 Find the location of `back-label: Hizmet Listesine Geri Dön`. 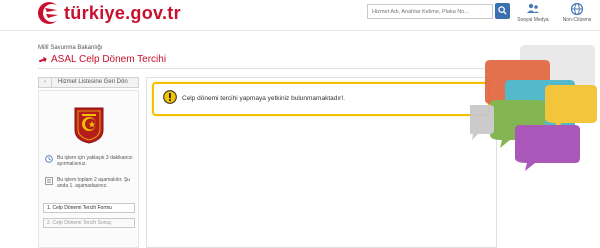

back-label: Hizmet Listesine Geri Dön is located at coordinates (93, 82).